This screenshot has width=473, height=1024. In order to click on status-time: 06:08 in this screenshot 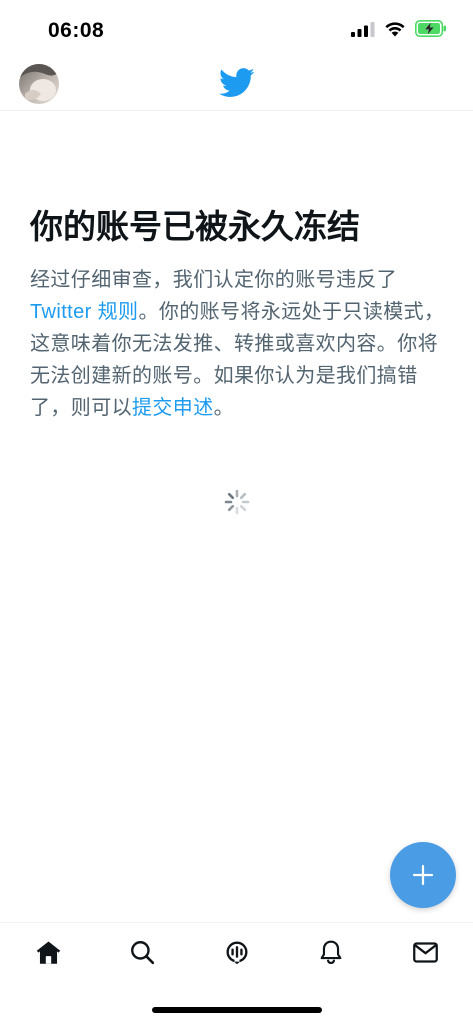, I will do `click(76, 30)`.